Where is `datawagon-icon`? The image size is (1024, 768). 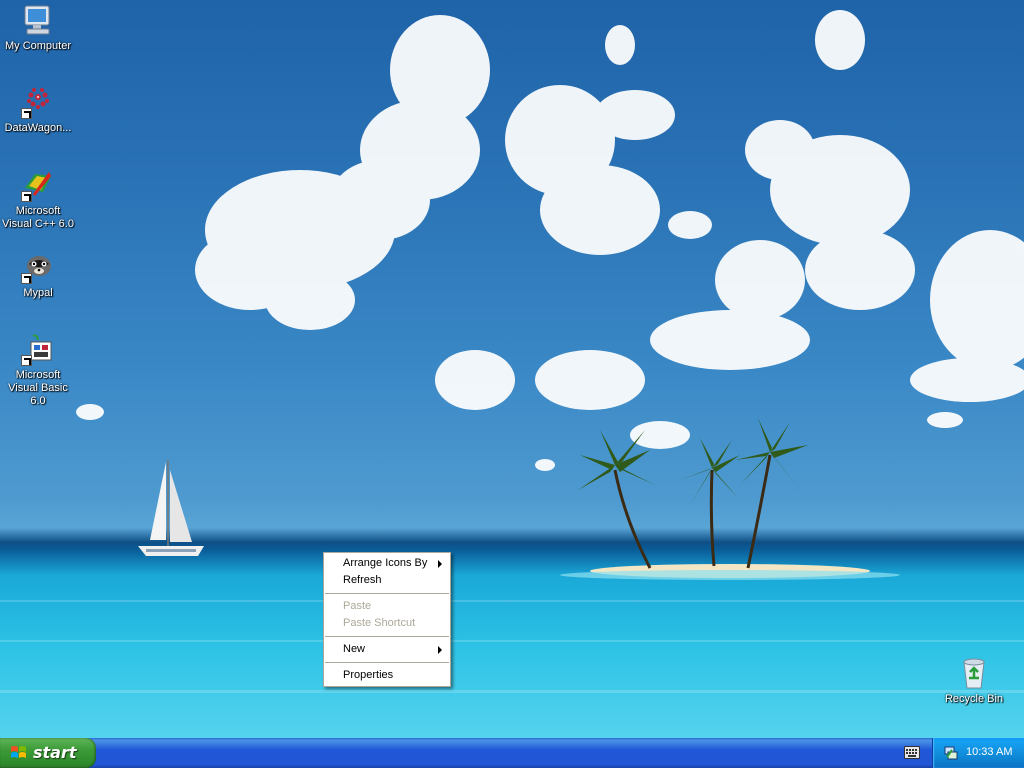
datawagon-icon is located at coordinates (38, 102).